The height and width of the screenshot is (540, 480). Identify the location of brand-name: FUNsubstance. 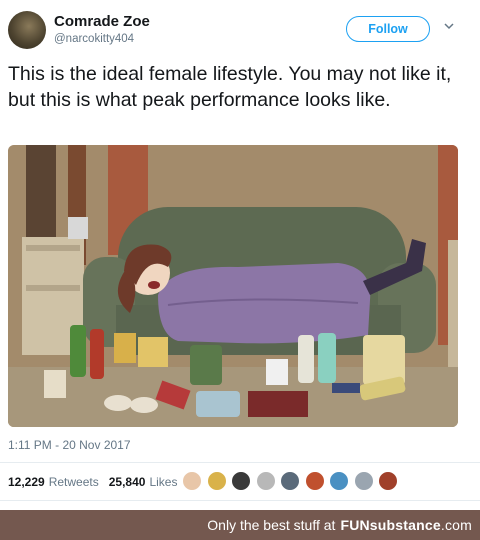
(390, 525).